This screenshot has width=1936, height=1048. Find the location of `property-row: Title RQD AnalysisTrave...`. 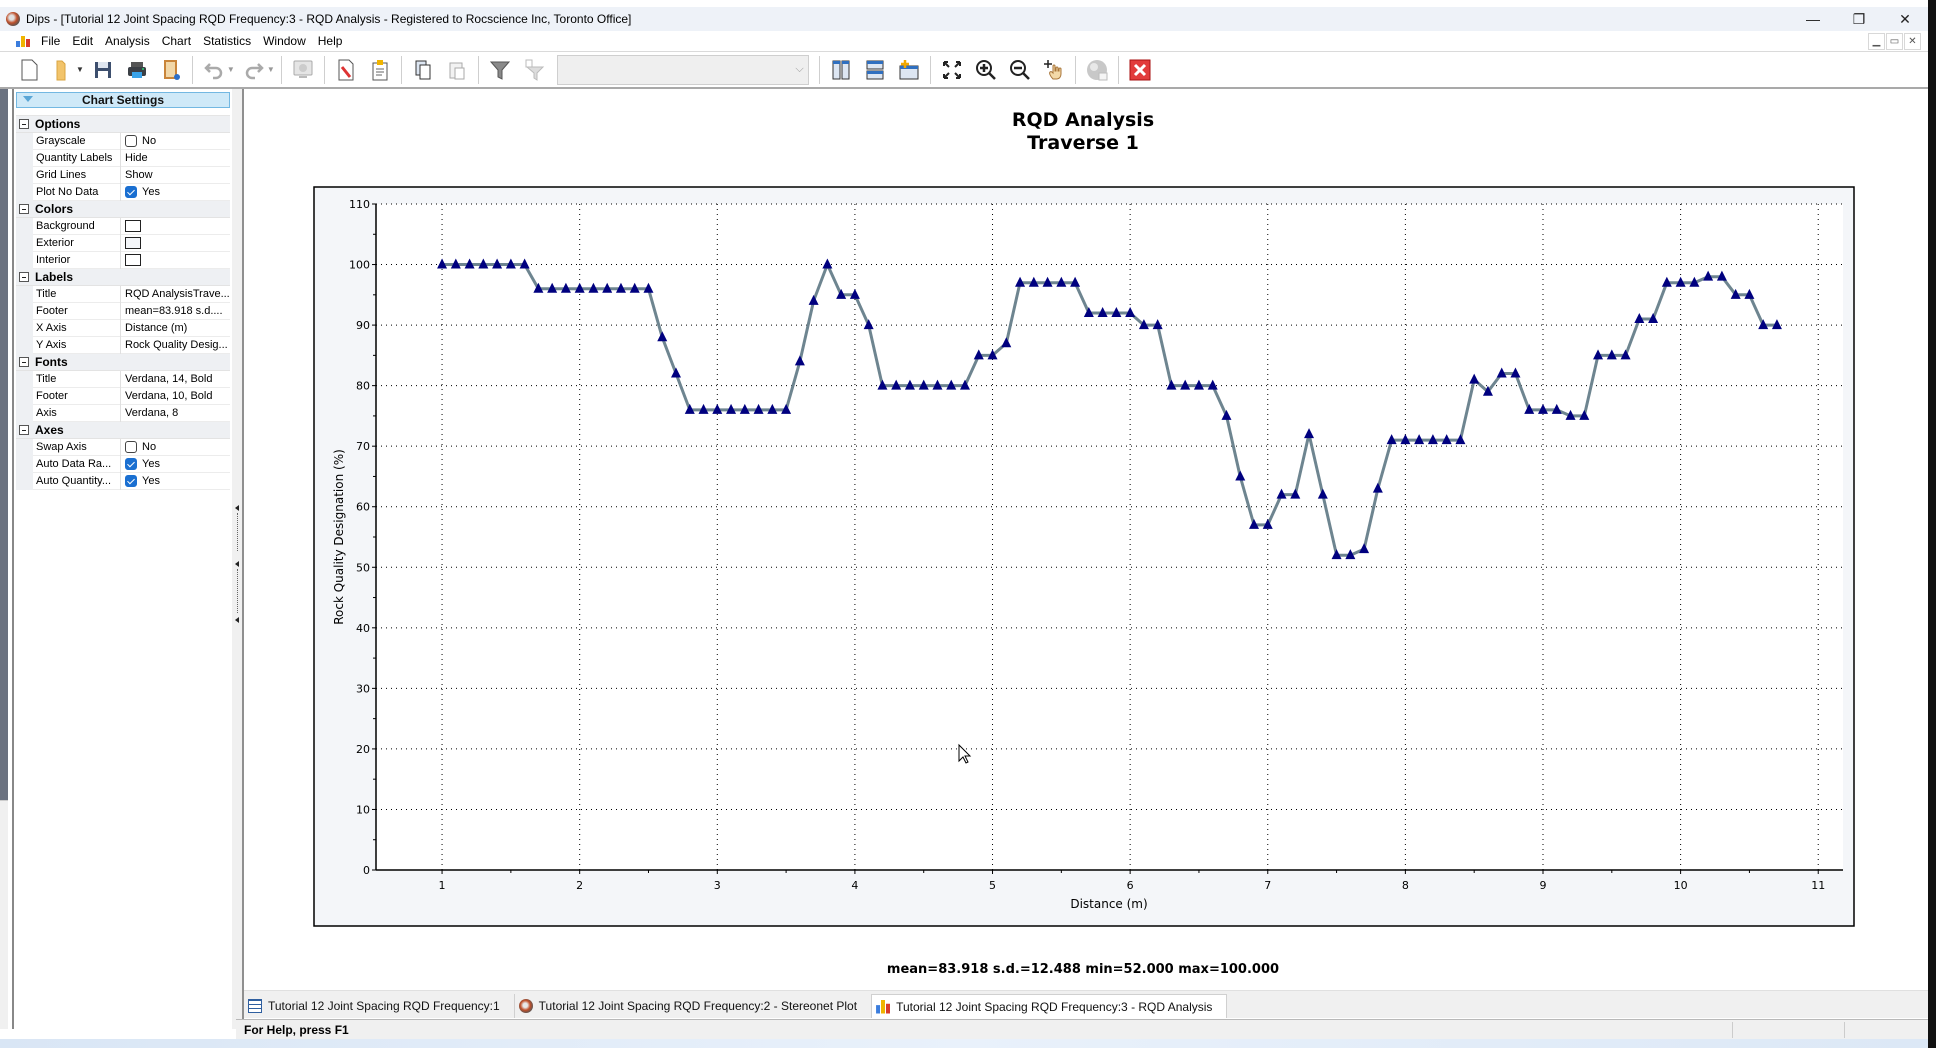

property-row: Title RQD AnalysisTrave... is located at coordinates (123, 294).